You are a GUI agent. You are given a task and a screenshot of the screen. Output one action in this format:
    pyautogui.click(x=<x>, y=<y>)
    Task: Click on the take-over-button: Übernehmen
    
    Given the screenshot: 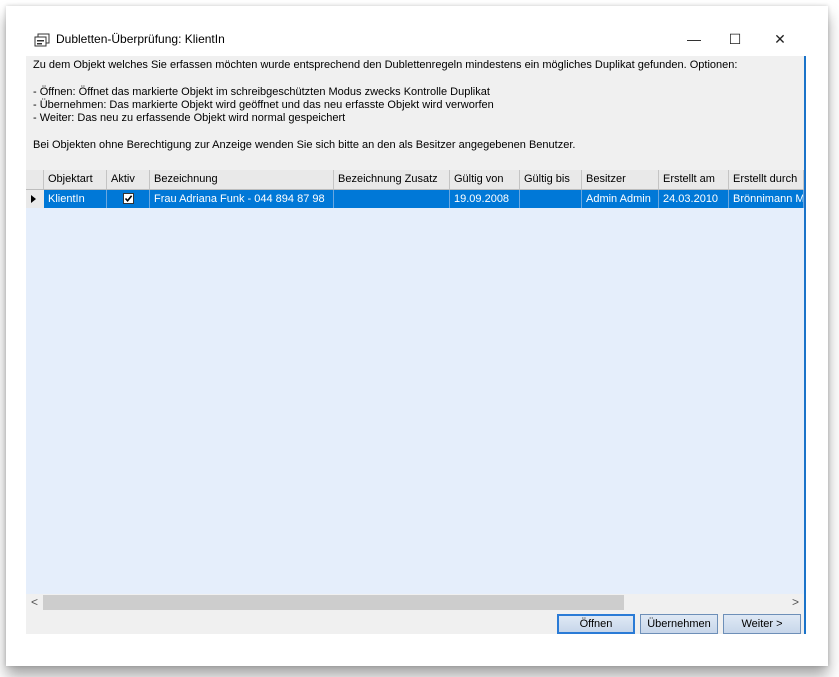 What is the action you would take?
    pyautogui.click(x=679, y=624)
    